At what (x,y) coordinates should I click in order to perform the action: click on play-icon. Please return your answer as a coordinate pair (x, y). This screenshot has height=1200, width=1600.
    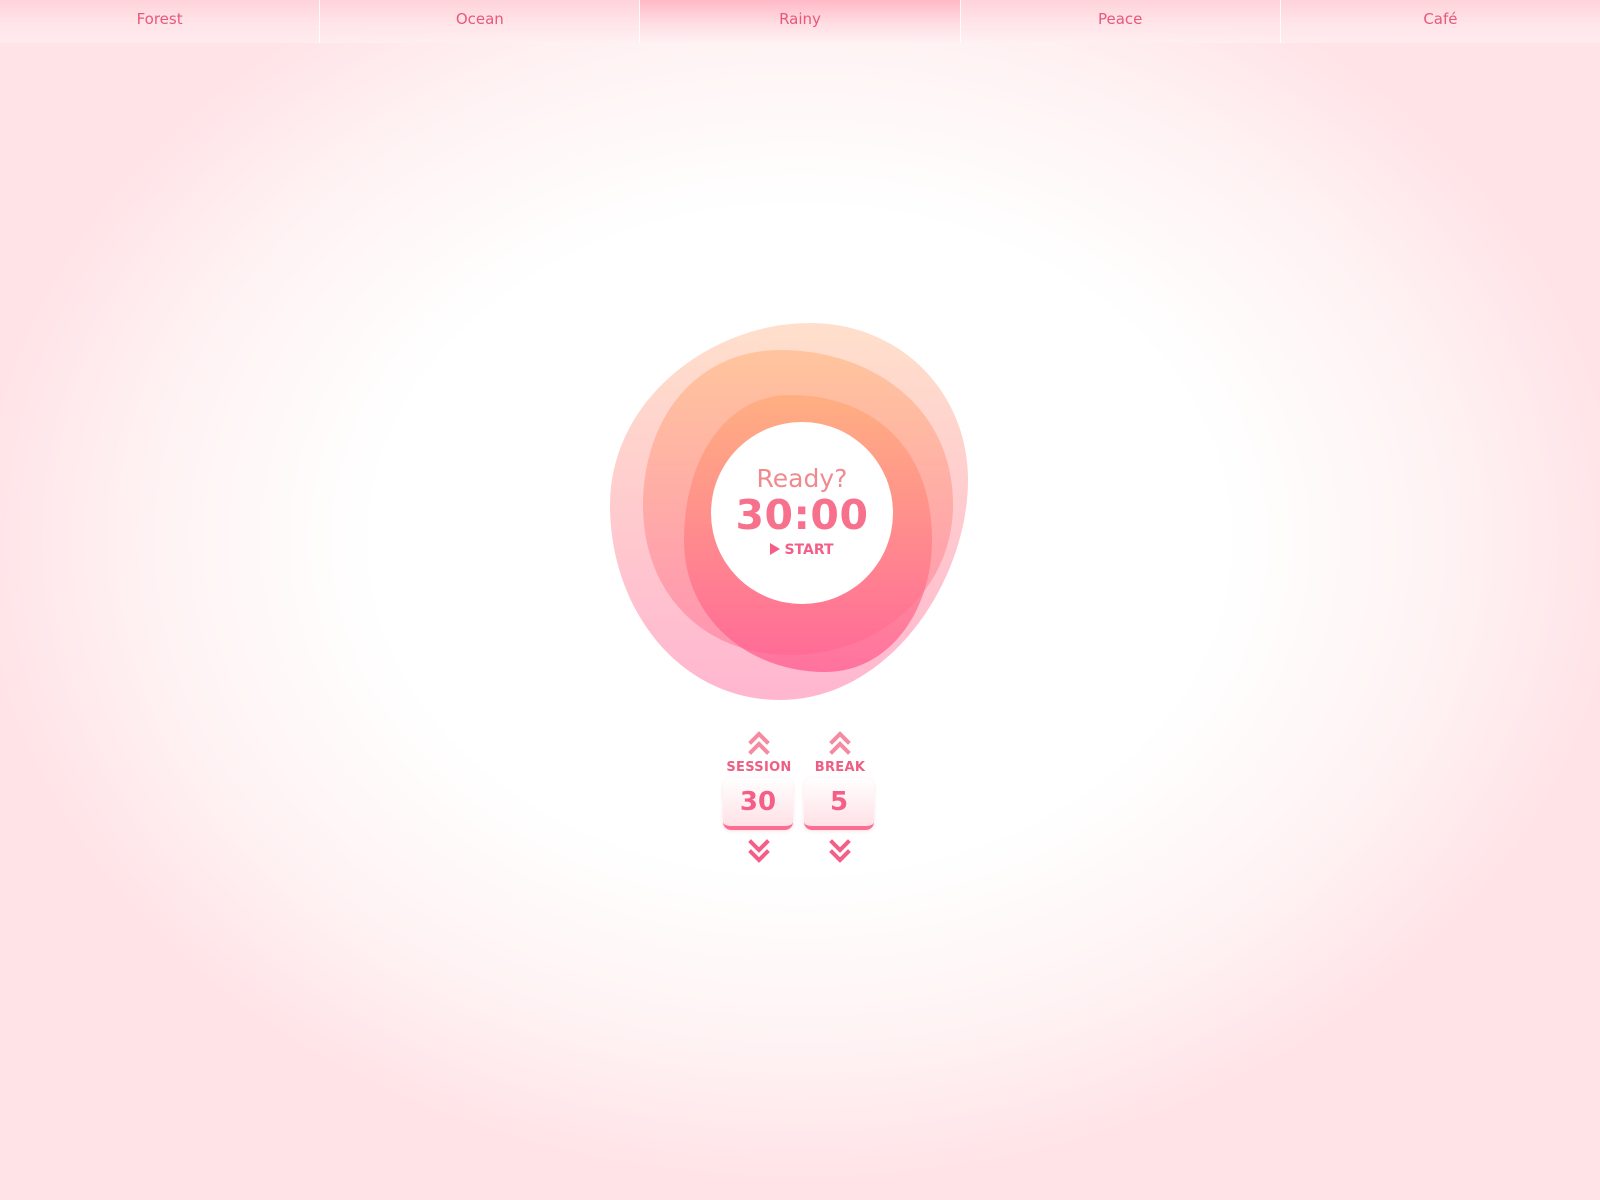
    Looking at the image, I should click on (775, 549).